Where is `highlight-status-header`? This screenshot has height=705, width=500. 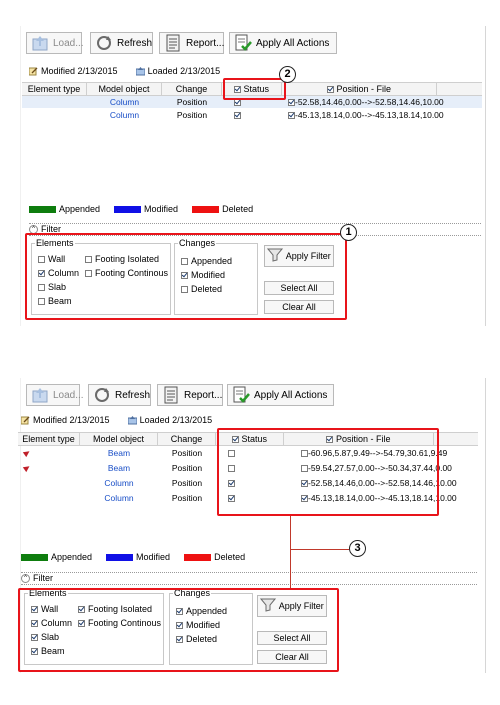 highlight-status-header is located at coordinates (254, 89).